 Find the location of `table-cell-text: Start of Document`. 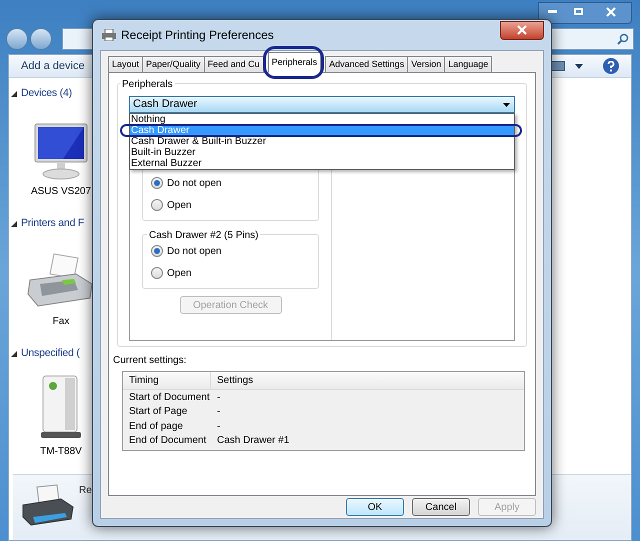

table-cell-text: Start of Document is located at coordinates (169, 397).